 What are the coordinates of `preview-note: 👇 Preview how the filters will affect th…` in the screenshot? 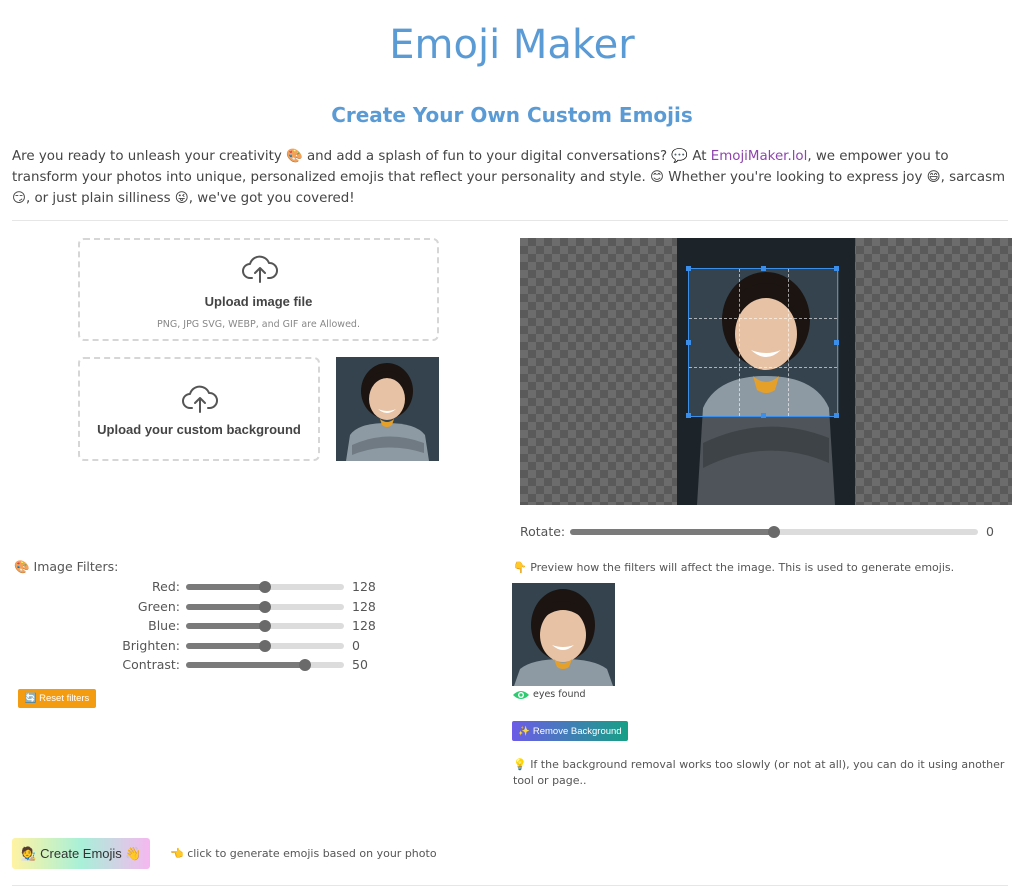 It's located at (734, 567).